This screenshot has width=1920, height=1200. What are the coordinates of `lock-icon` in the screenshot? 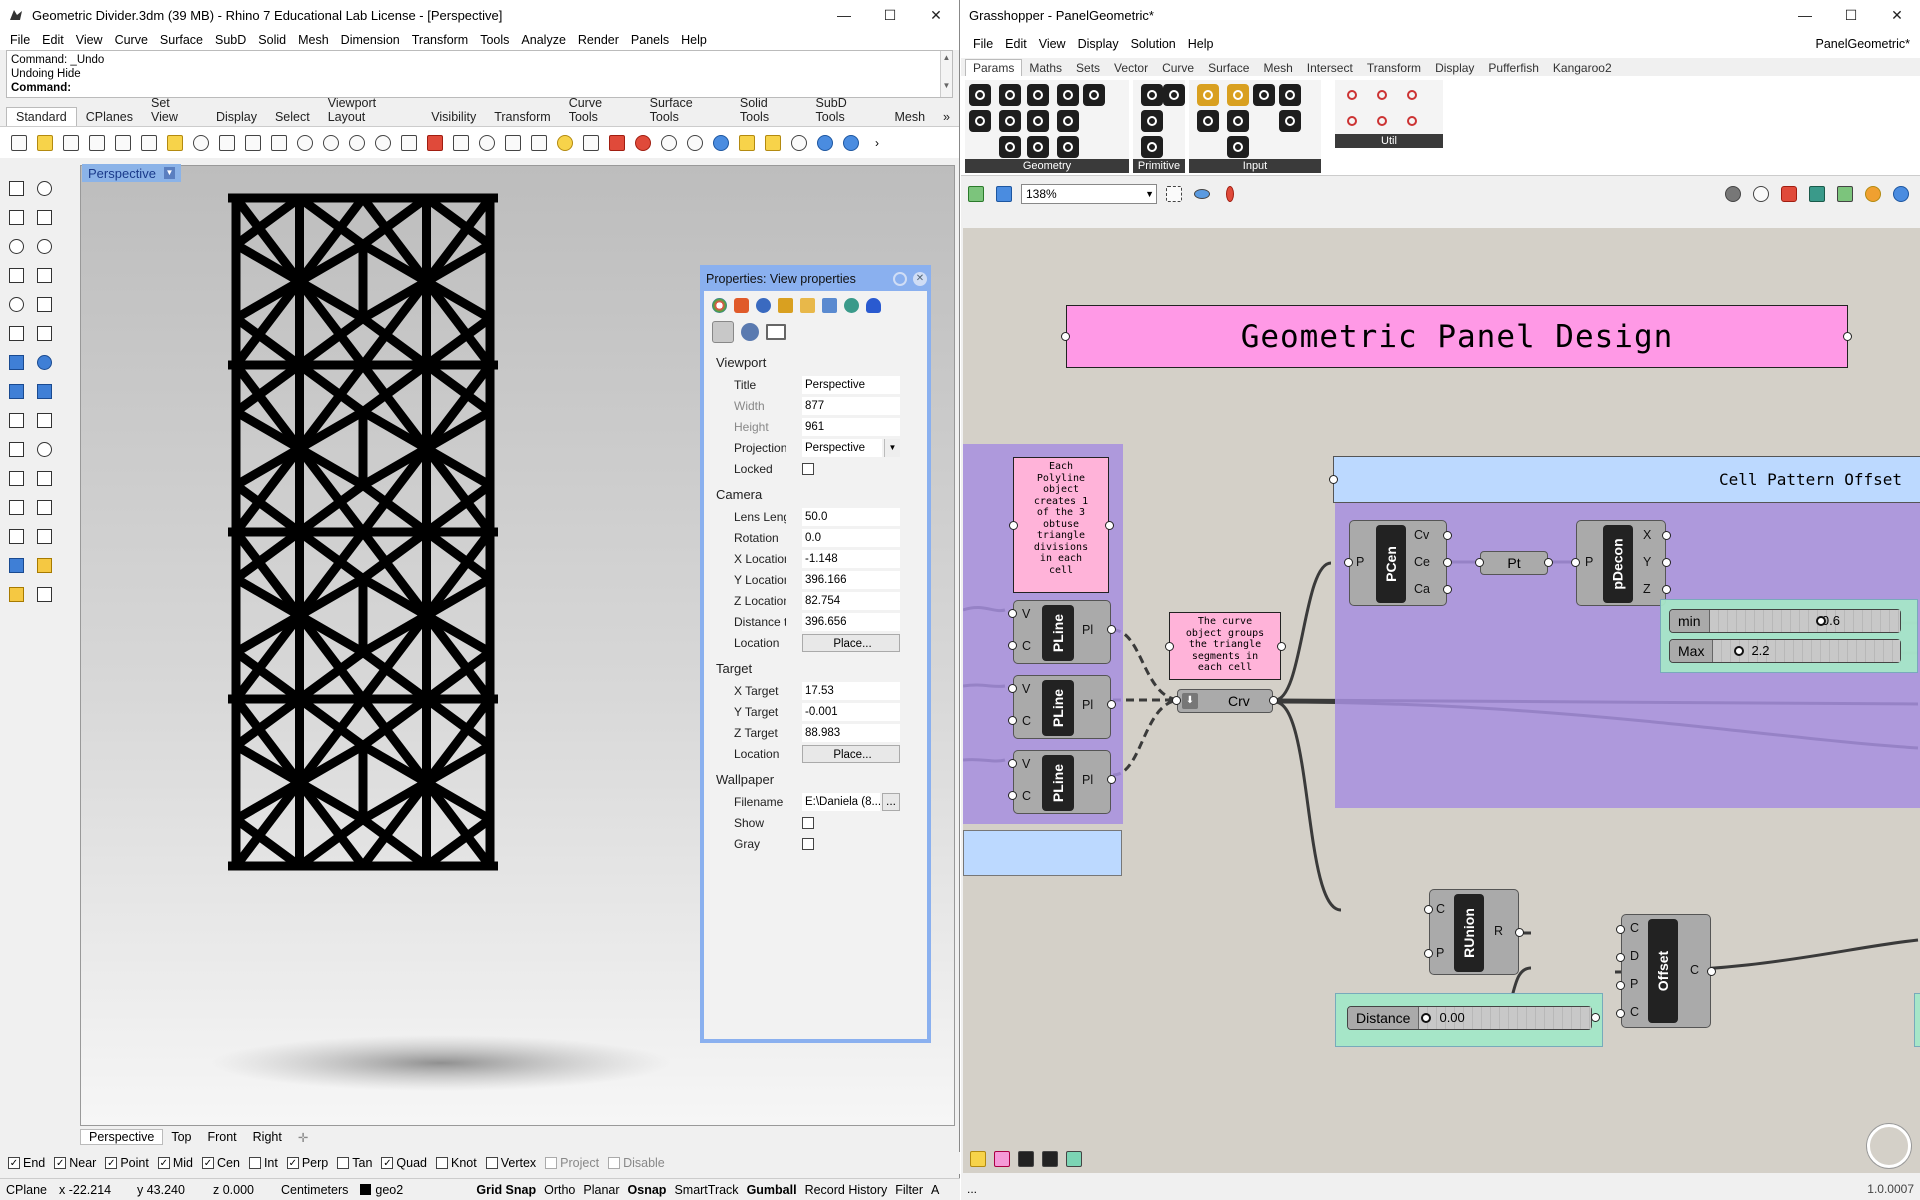 It's located at (591, 143).